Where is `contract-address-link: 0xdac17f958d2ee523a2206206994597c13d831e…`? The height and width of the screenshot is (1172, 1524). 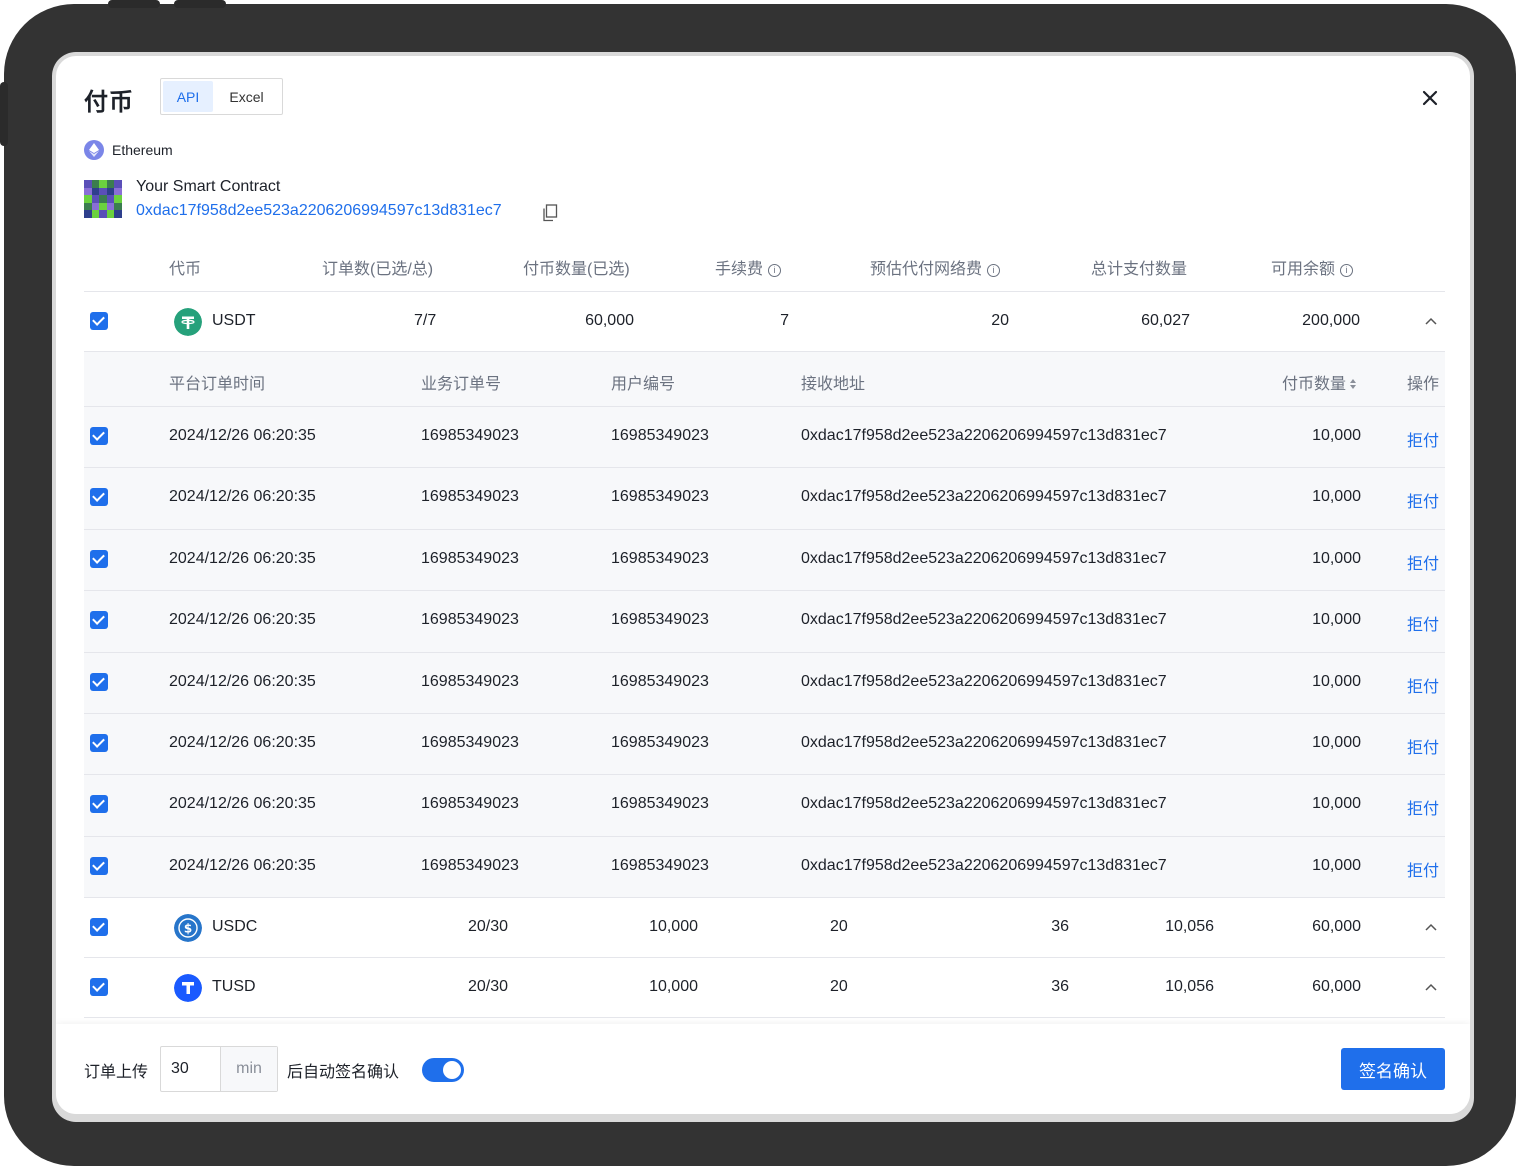 contract-address-link: 0xdac17f958d2ee523a2206206994597c13d831e… is located at coordinates (319, 211).